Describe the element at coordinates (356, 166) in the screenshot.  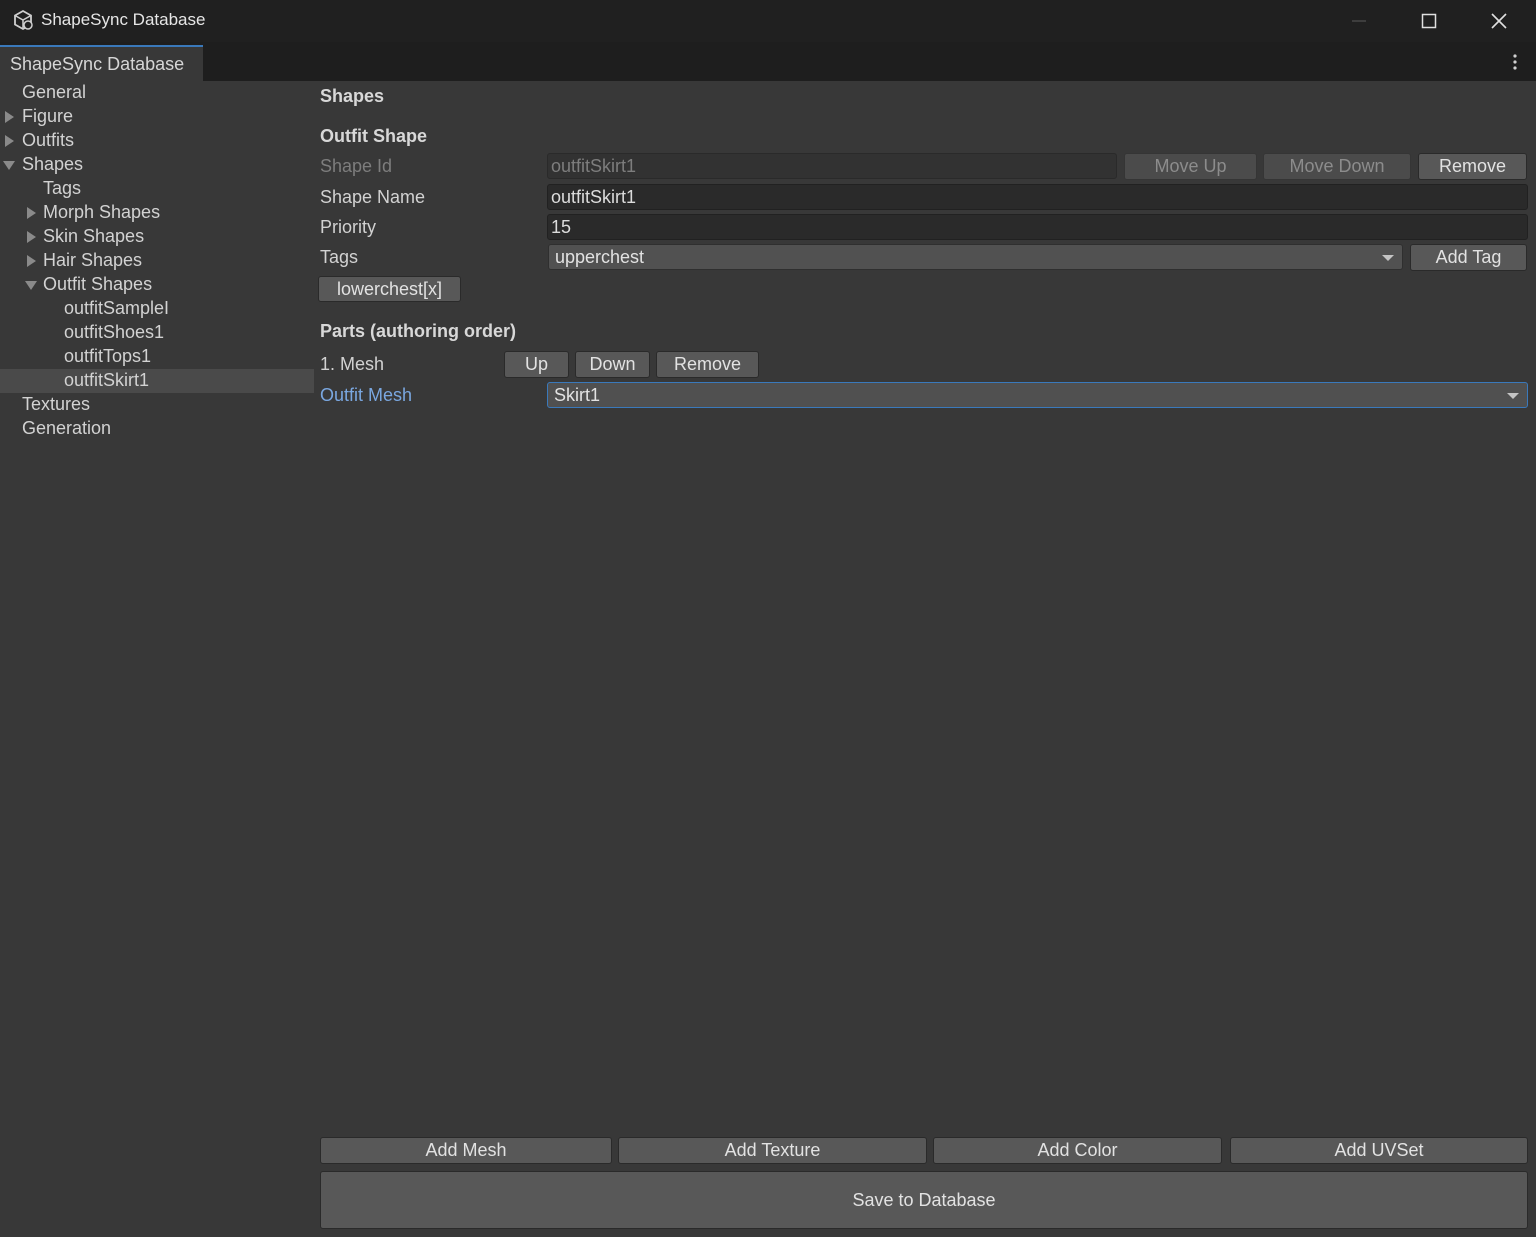
I see `shape-id-label: Shape Id` at that location.